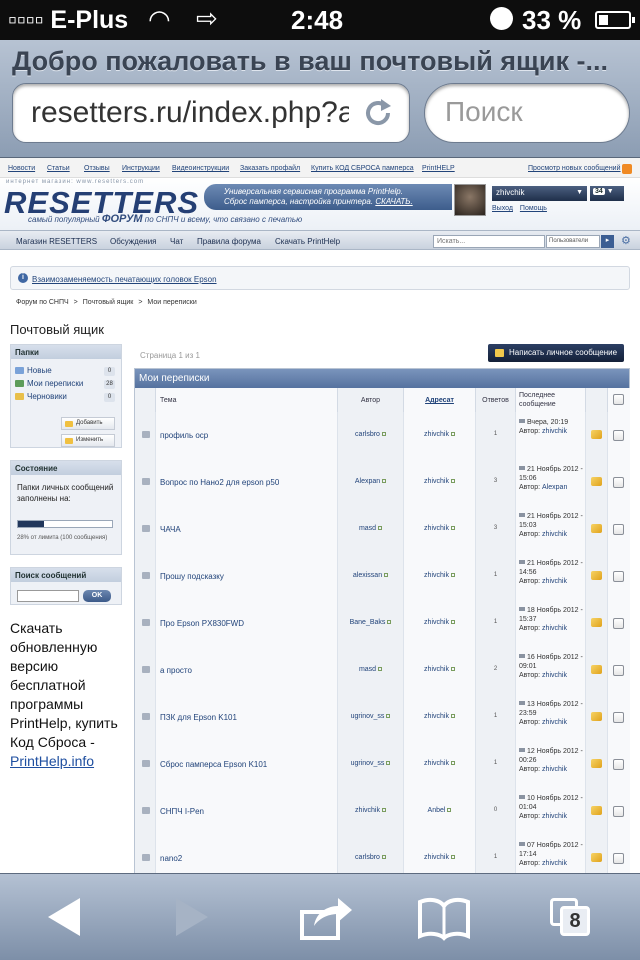  I want to click on back-icon, so click(64, 917).